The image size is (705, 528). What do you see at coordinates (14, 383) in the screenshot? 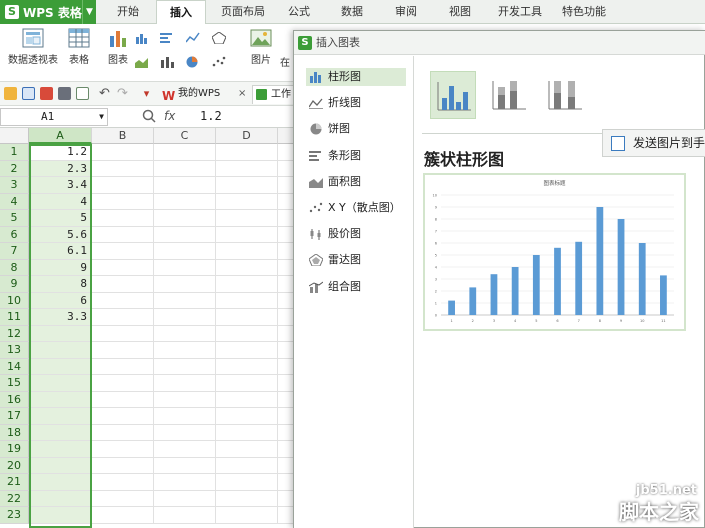
I see `row-header: 15` at bounding box center [14, 383].